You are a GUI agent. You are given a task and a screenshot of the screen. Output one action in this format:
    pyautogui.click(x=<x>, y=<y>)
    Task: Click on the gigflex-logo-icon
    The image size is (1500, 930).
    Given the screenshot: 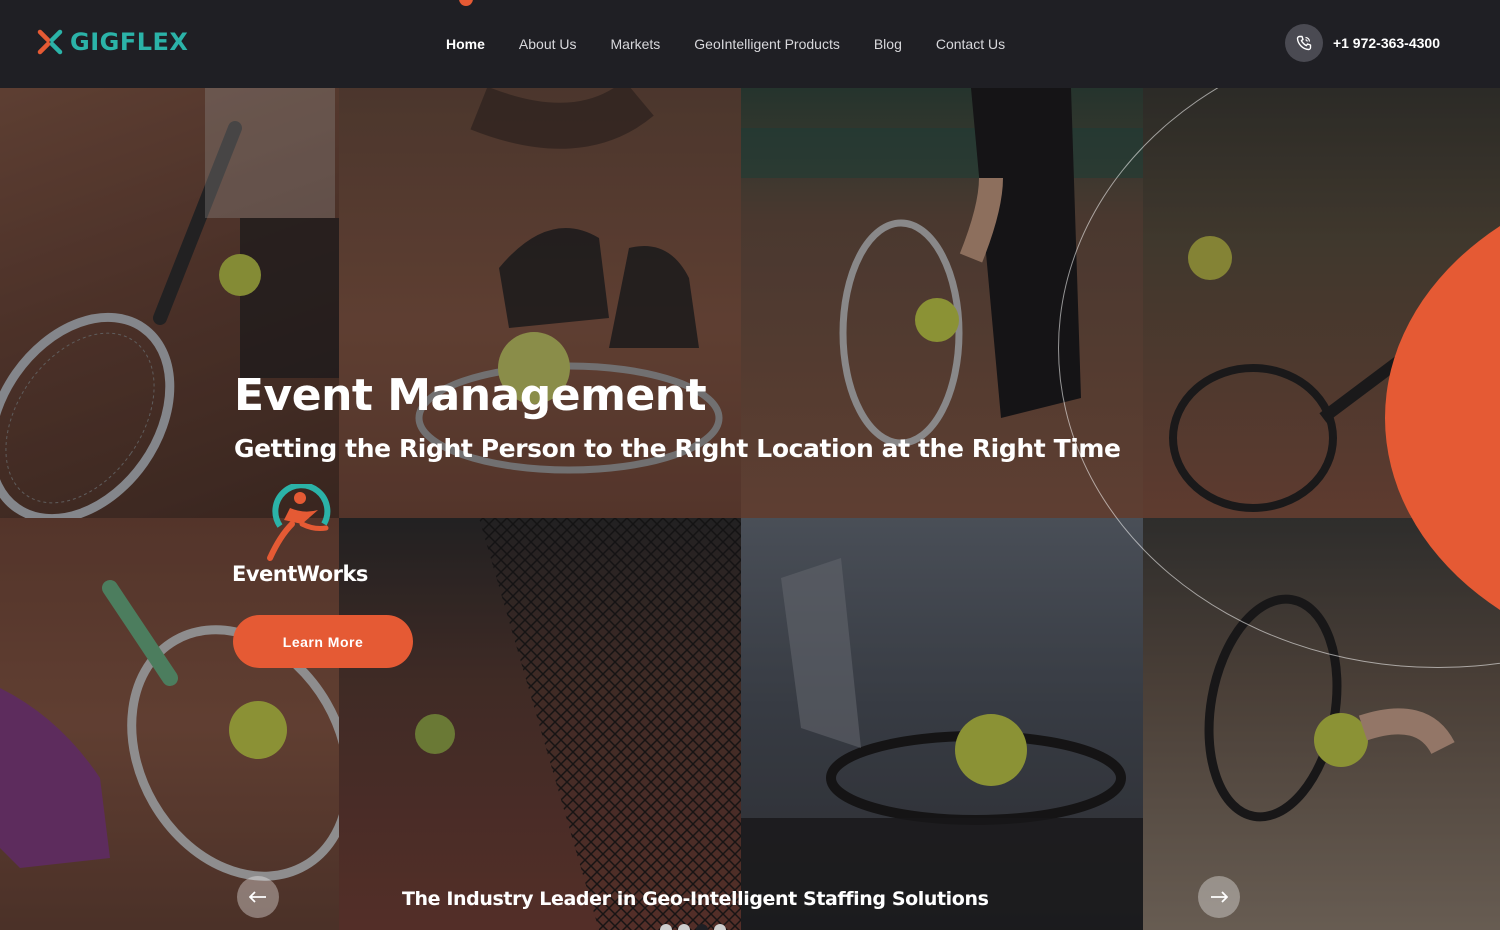 What is the action you would take?
    pyautogui.click(x=50, y=42)
    